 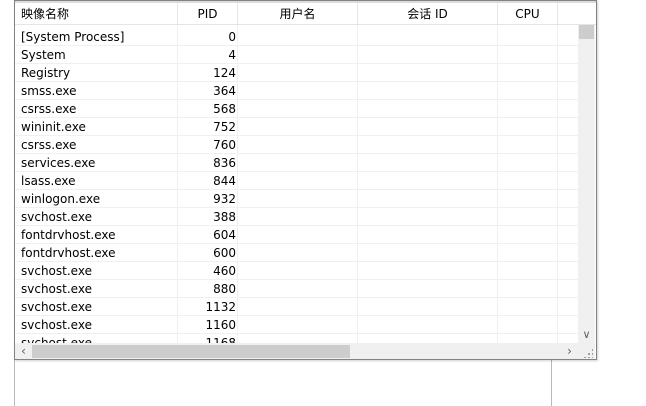 What do you see at coordinates (296, 145) in the screenshot?
I see `table-row: csrss.exe 760` at bounding box center [296, 145].